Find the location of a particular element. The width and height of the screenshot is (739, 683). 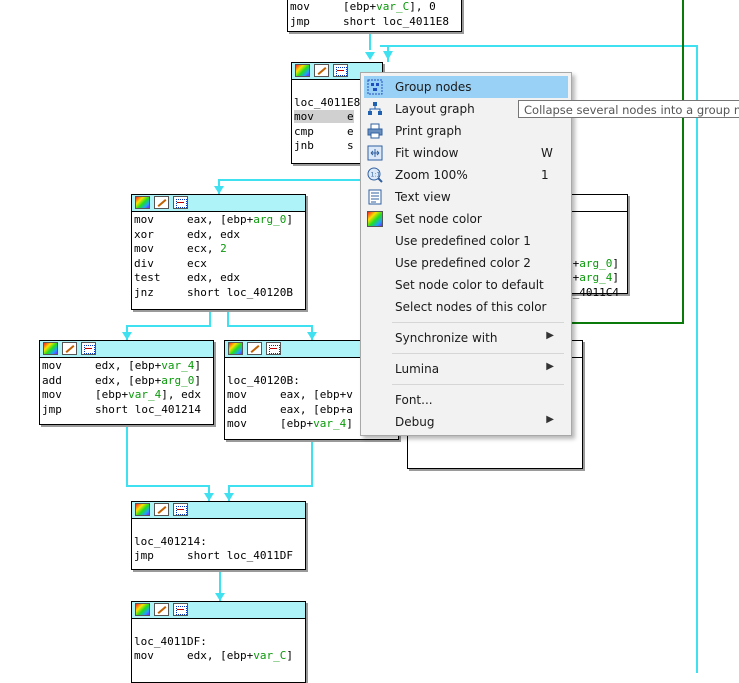

code-token: arg_0 is located at coordinates (596, 263).